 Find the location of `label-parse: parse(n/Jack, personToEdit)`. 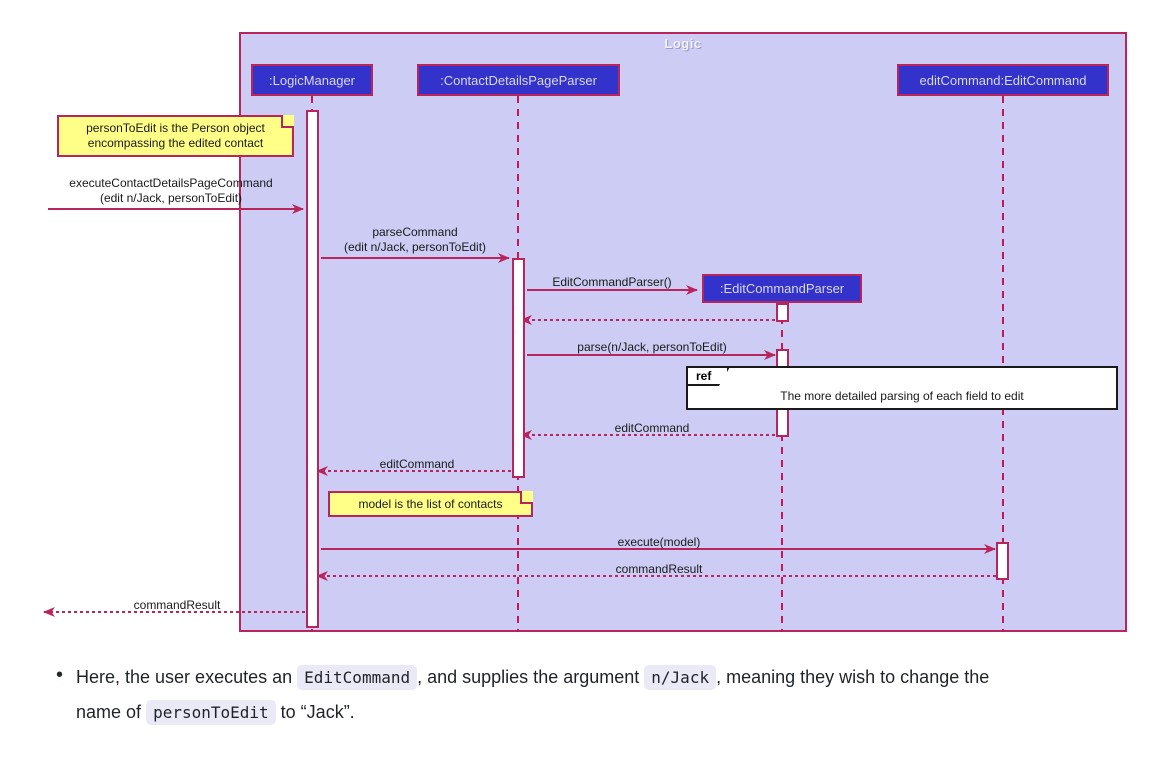

label-parse: parse(n/Jack, personToEdit) is located at coordinates (652, 347).